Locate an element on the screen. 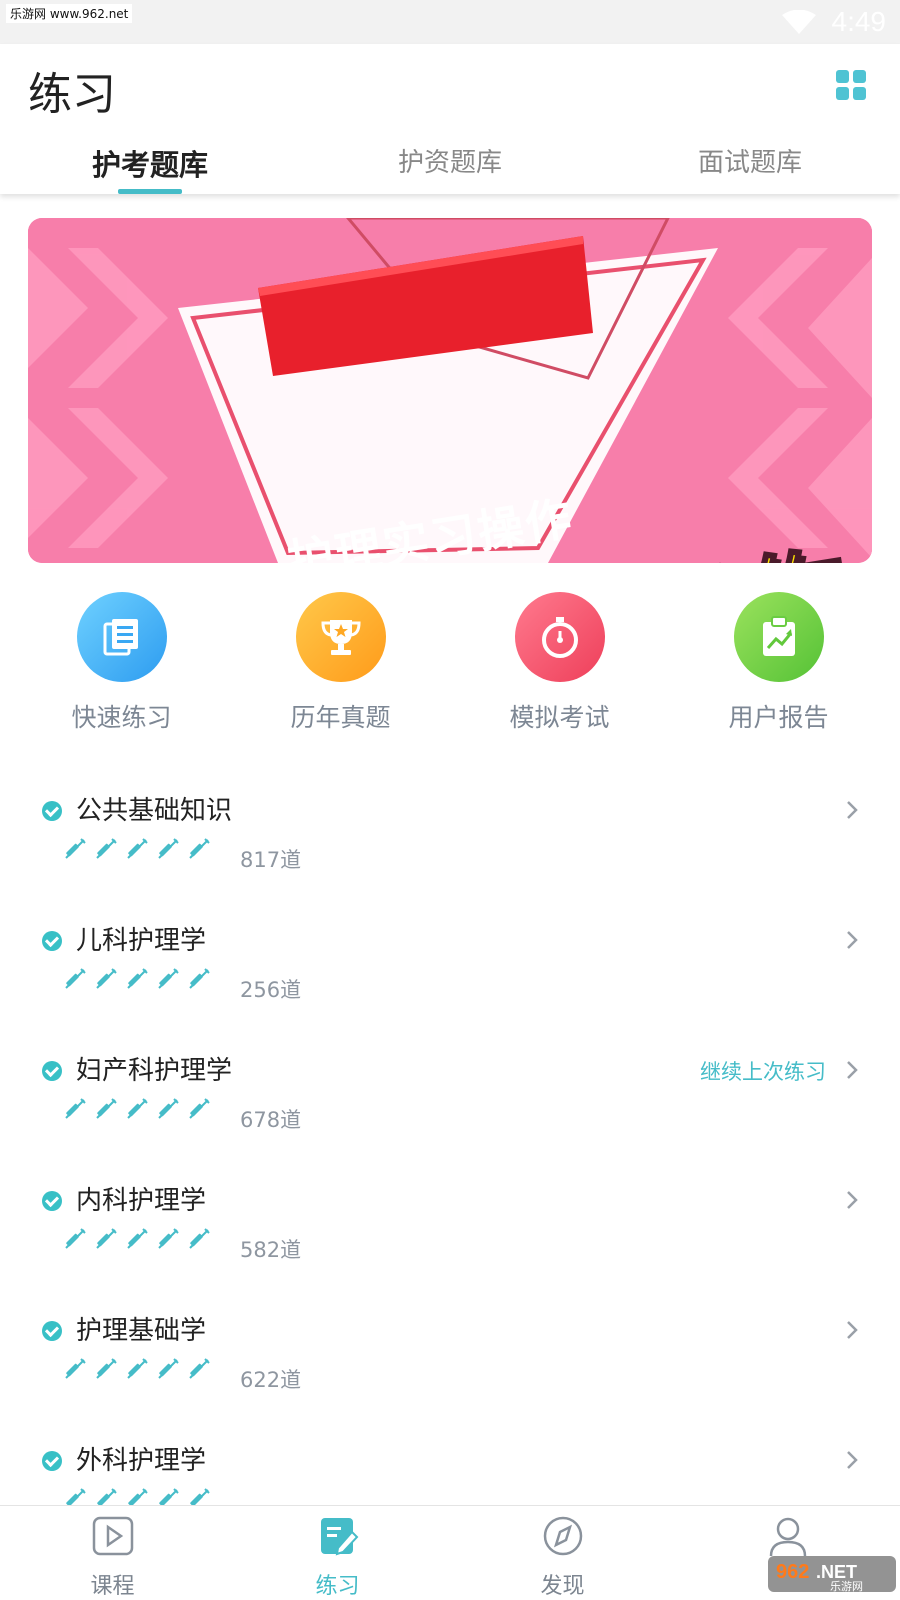 The width and height of the screenshot is (900, 1600). tab-label: 护资题库 is located at coordinates (449, 163).